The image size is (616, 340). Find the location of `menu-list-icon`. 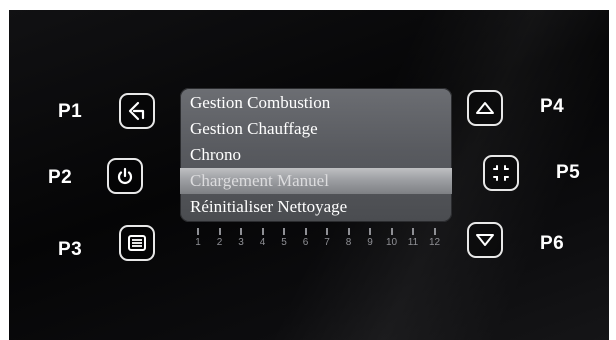

menu-list-icon is located at coordinates (137, 243).